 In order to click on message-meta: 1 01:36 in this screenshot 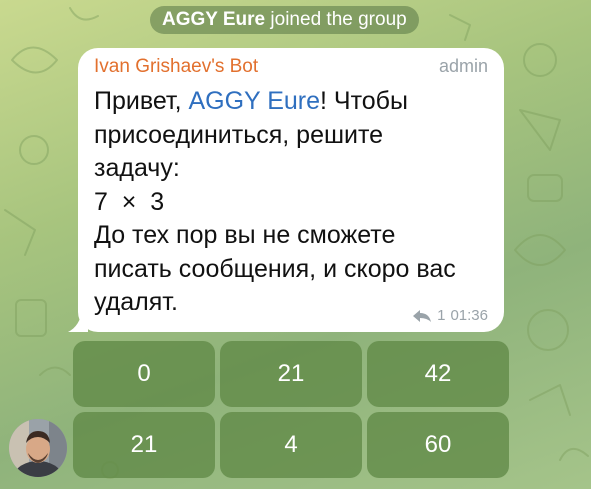, I will do `click(450, 315)`.